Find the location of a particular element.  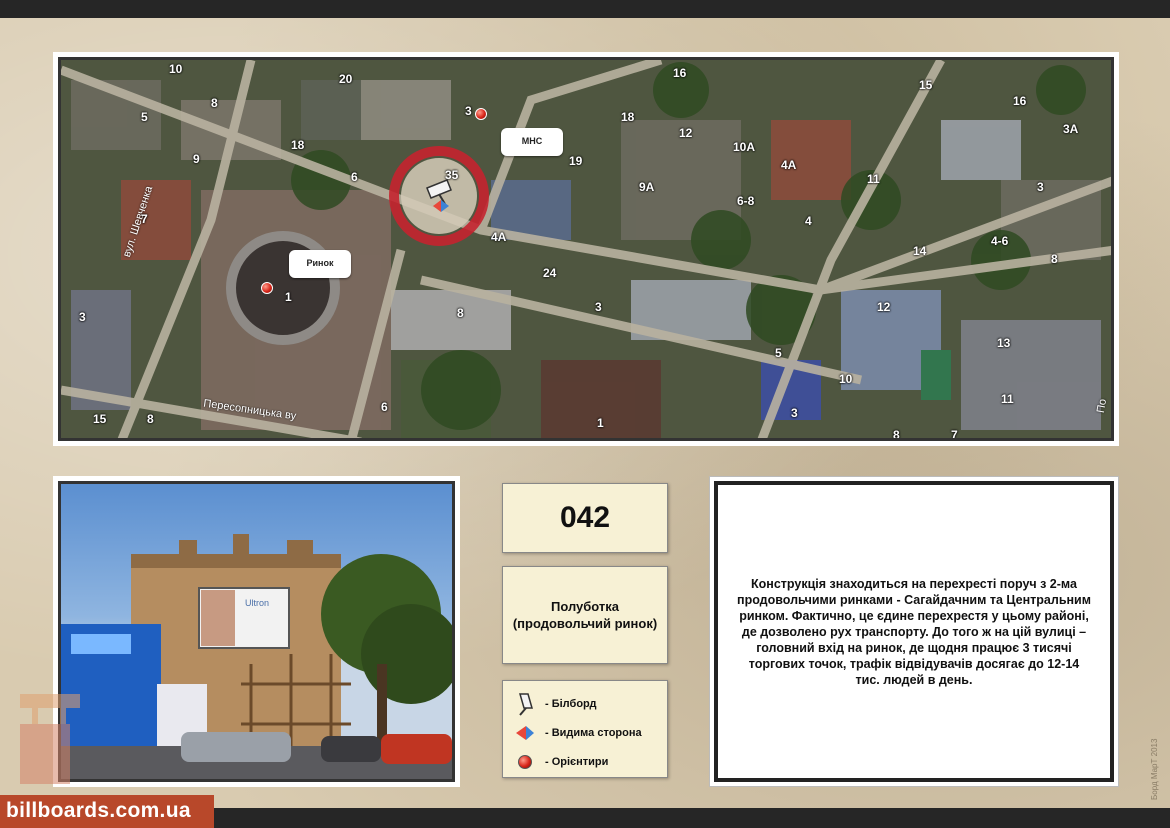

legend-label-visible-side: - Видима сторона is located at coordinates (593, 732).